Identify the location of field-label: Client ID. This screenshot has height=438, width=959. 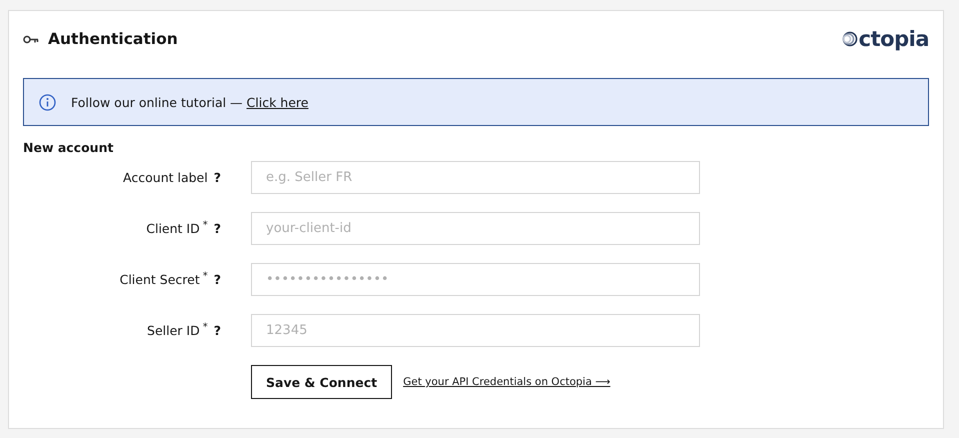
(173, 228).